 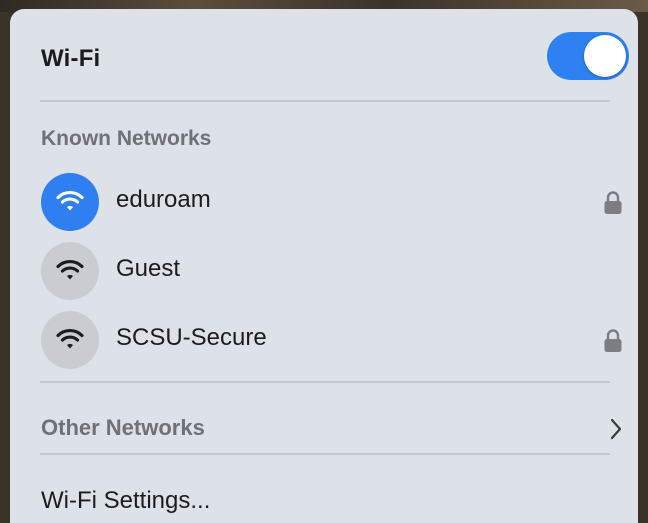 What do you see at coordinates (123, 427) in the screenshot?
I see `other-networks-label: Other Networks` at bounding box center [123, 427].